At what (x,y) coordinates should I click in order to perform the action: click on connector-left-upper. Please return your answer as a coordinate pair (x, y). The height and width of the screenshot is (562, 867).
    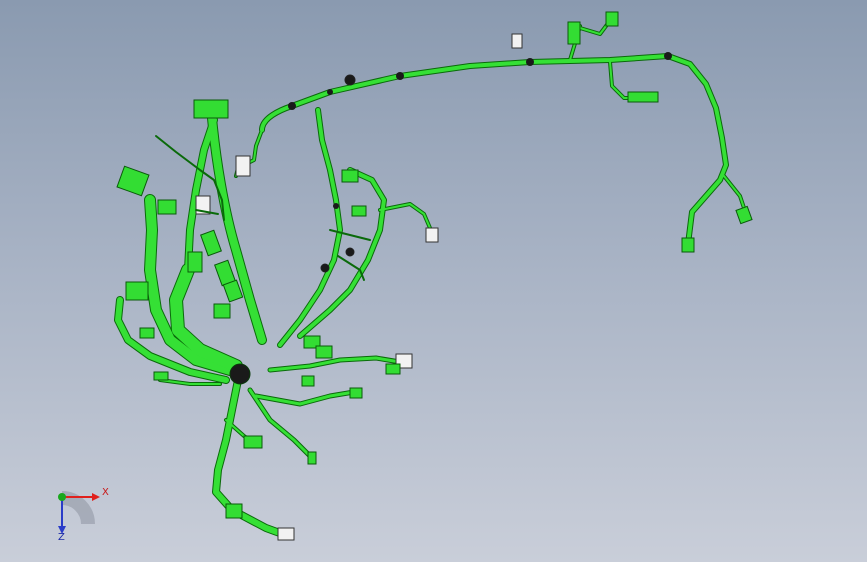
    Looking at the image, I should click on (133, 181).